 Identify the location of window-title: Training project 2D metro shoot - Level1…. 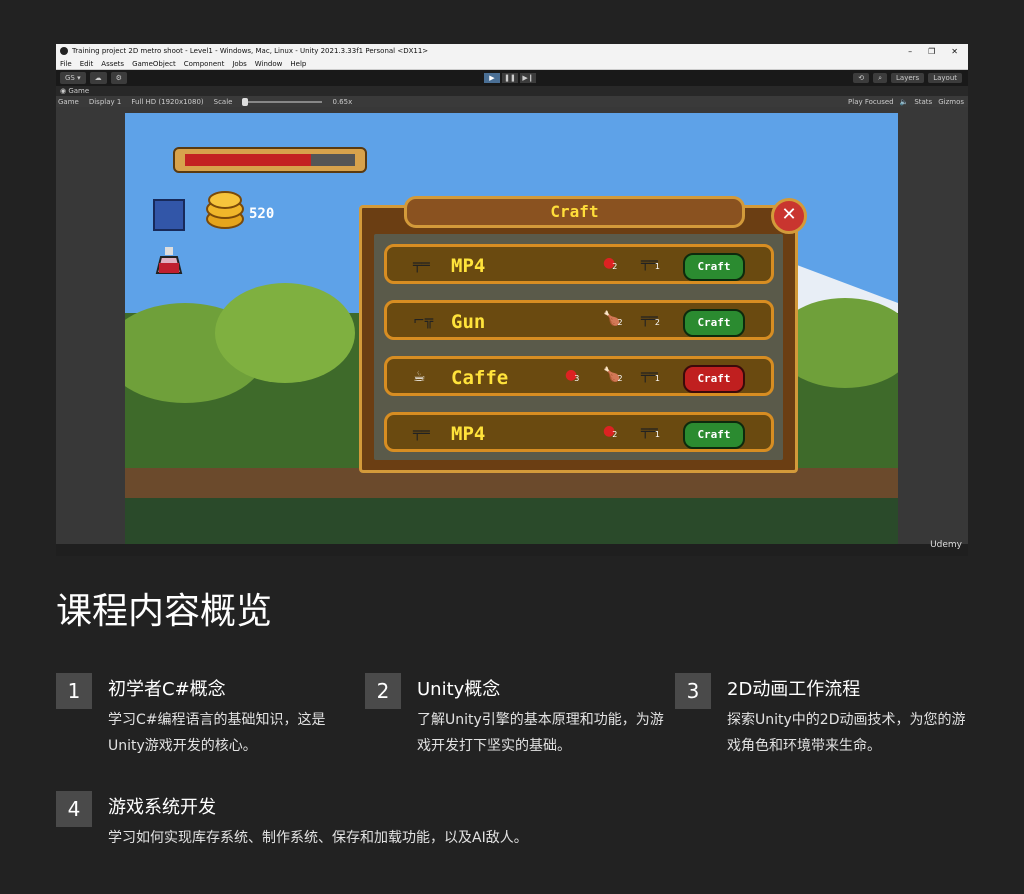
(250, 51).